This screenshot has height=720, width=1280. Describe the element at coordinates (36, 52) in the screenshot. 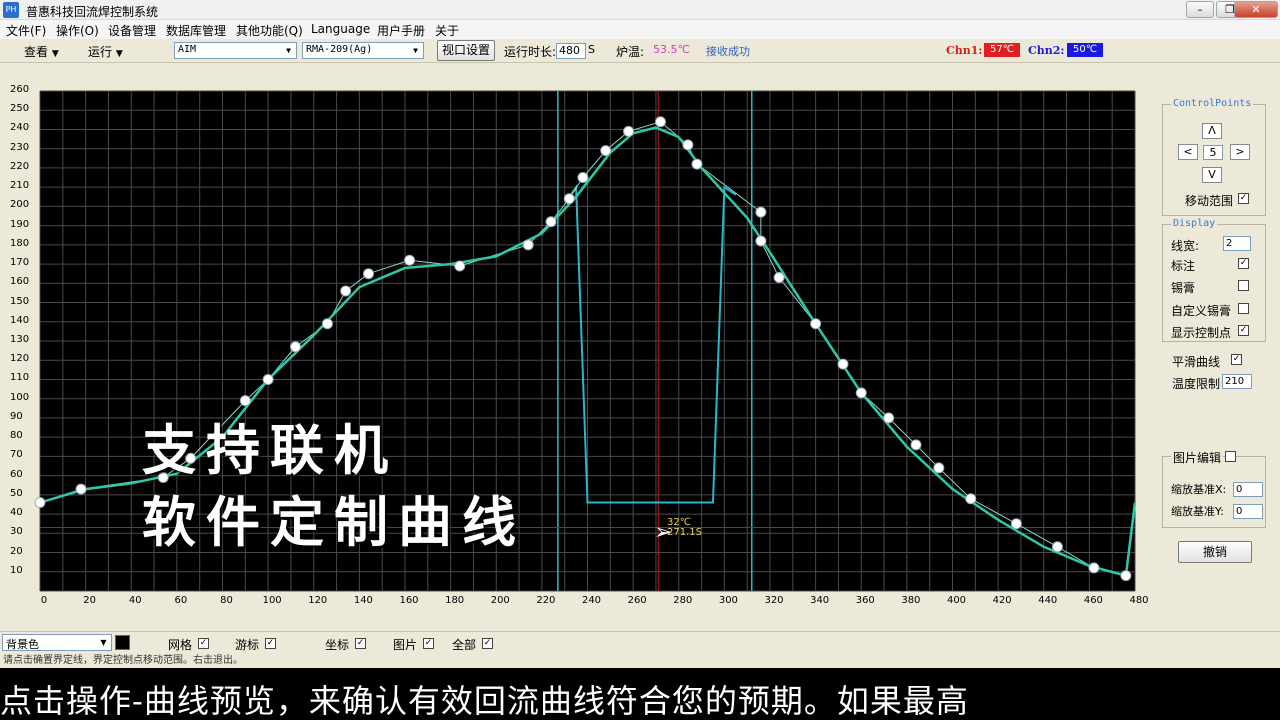

I see `view-label: 查看` at that location.